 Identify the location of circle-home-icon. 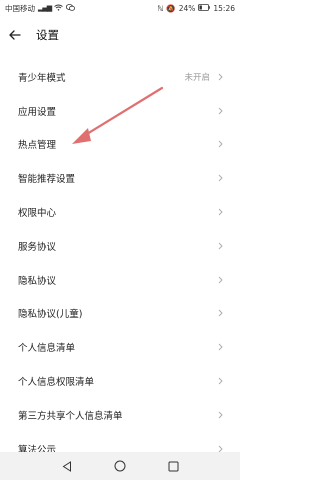
(120, 466).